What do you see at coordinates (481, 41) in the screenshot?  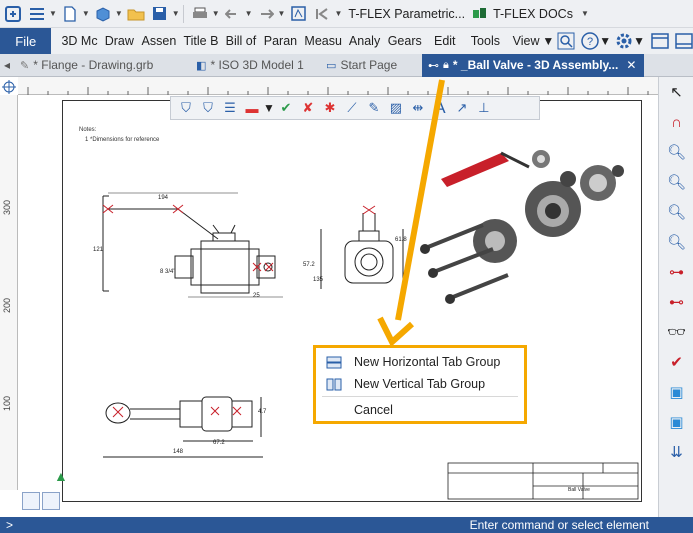 I see `menu-item-tools: Tools` at bounding box center [481, 41].